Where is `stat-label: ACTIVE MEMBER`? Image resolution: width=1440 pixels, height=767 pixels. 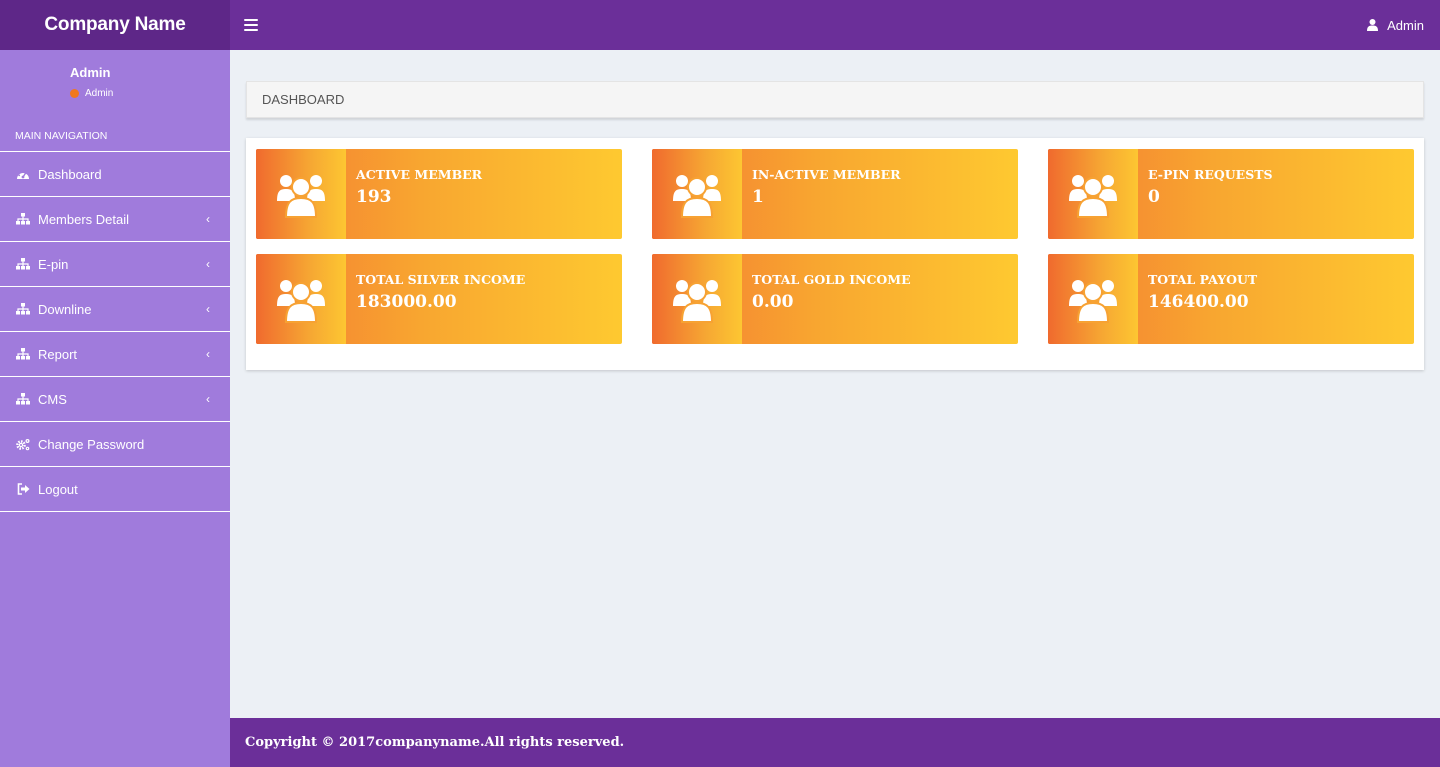 stat-label: ACTIVE MEMBER is located at coordinates (419, 174).